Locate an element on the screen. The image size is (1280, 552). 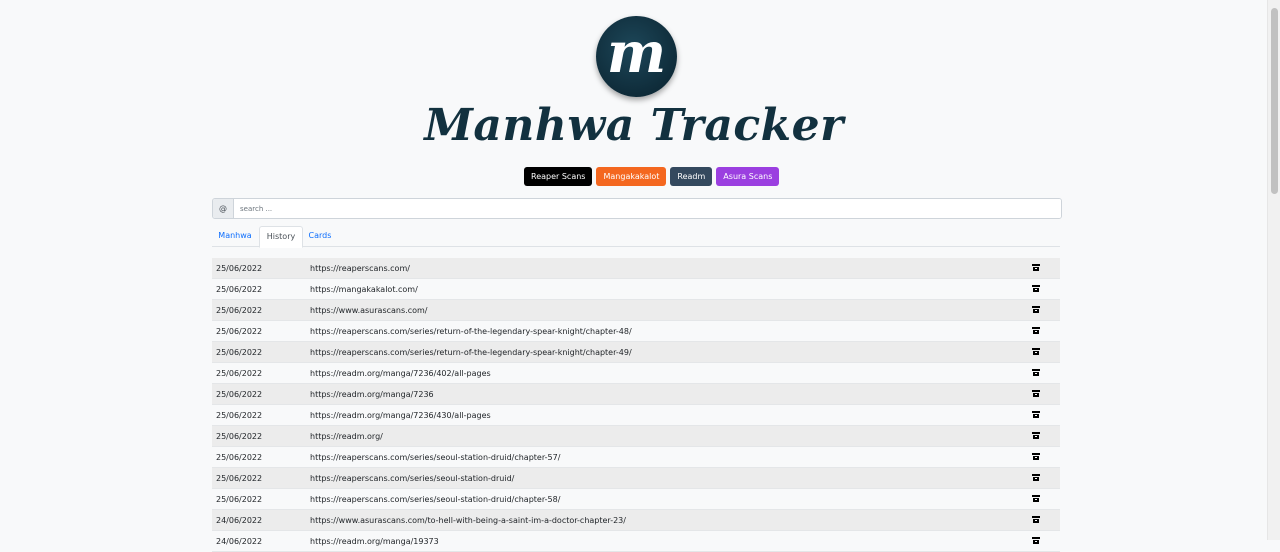
search-input is located at coordinates (647, 208).